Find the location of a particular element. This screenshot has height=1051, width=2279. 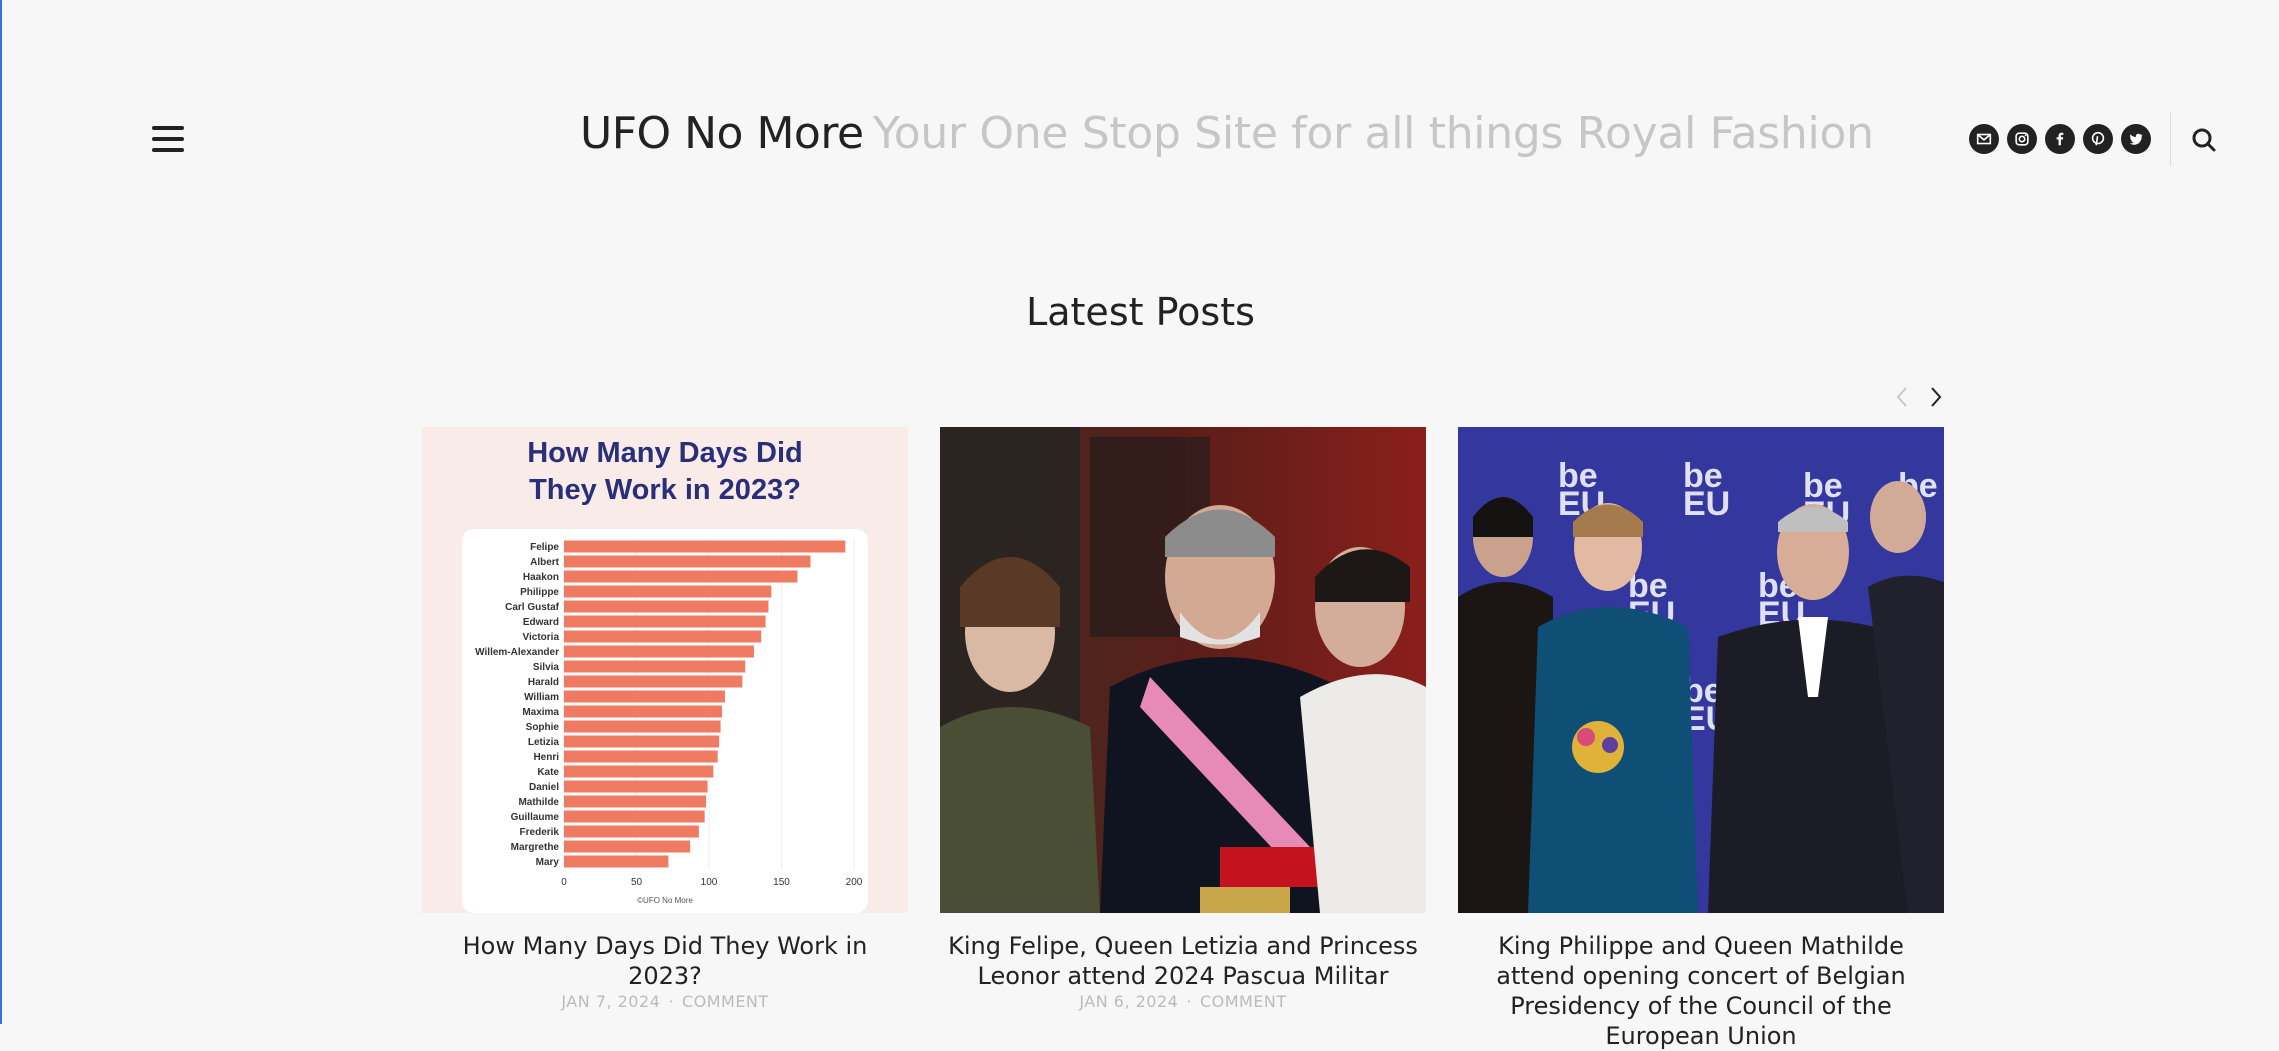

post-card: beEU beEU beEU be beEU beEU beEU is located at coordinates (1701, 739).